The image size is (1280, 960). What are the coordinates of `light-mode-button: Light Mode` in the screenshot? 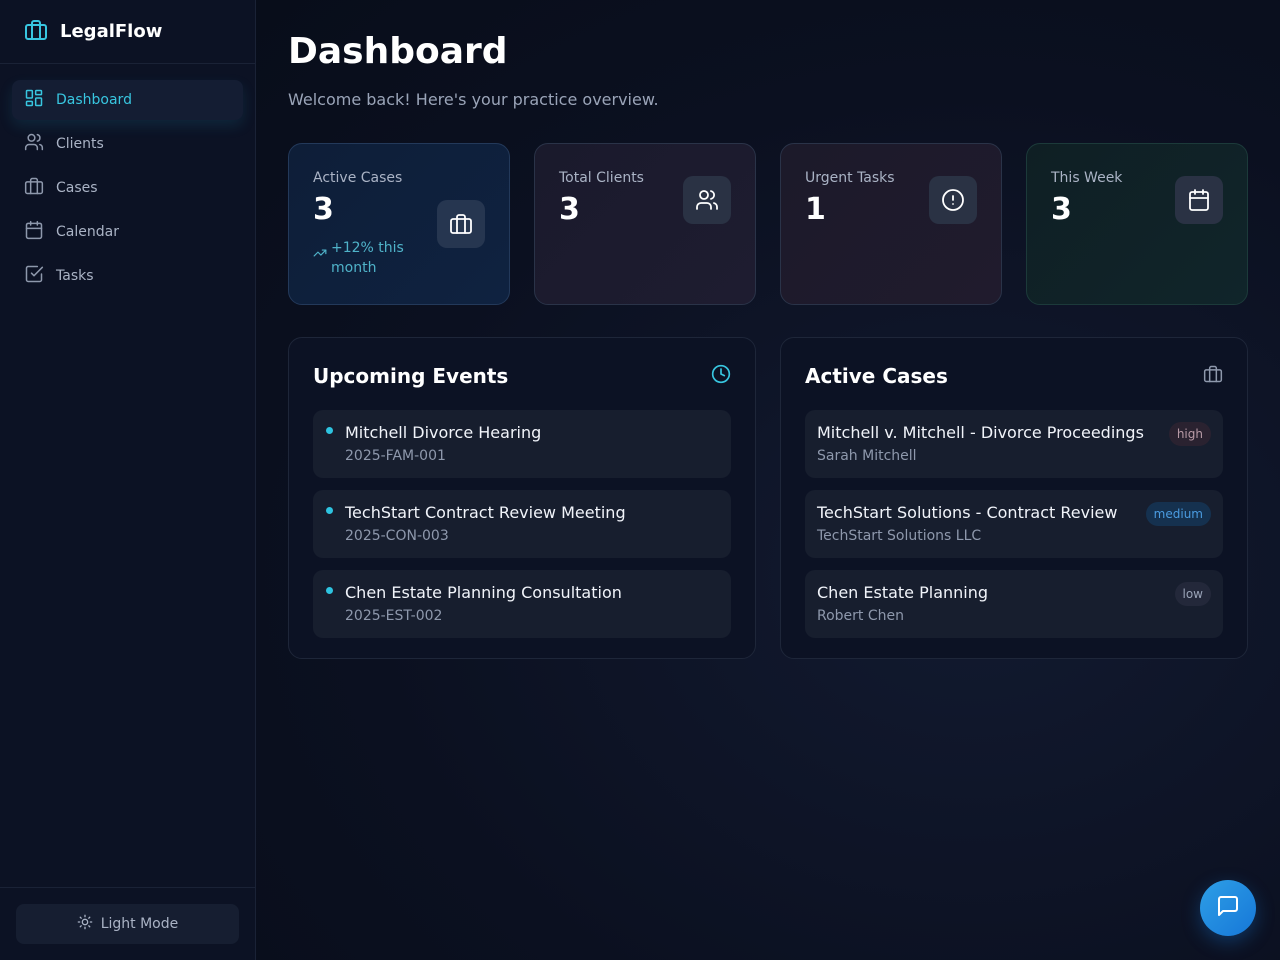 It's located at (127, 924).